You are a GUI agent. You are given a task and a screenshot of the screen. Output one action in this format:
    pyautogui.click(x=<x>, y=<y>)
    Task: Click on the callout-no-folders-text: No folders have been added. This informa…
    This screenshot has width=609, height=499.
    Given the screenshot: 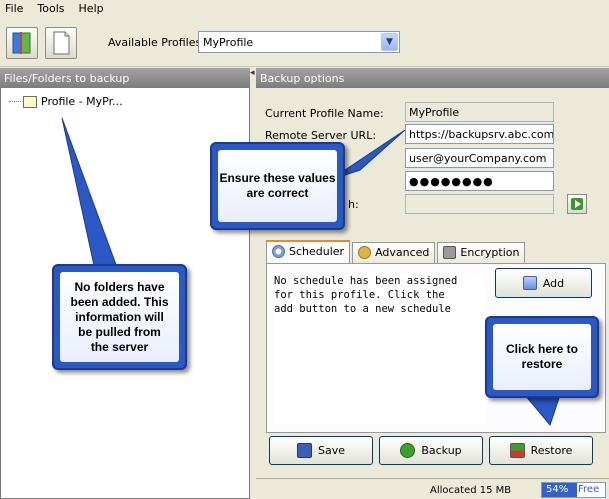 What is the action you would take?
    pyautogui.click(x=119, y=317)
    